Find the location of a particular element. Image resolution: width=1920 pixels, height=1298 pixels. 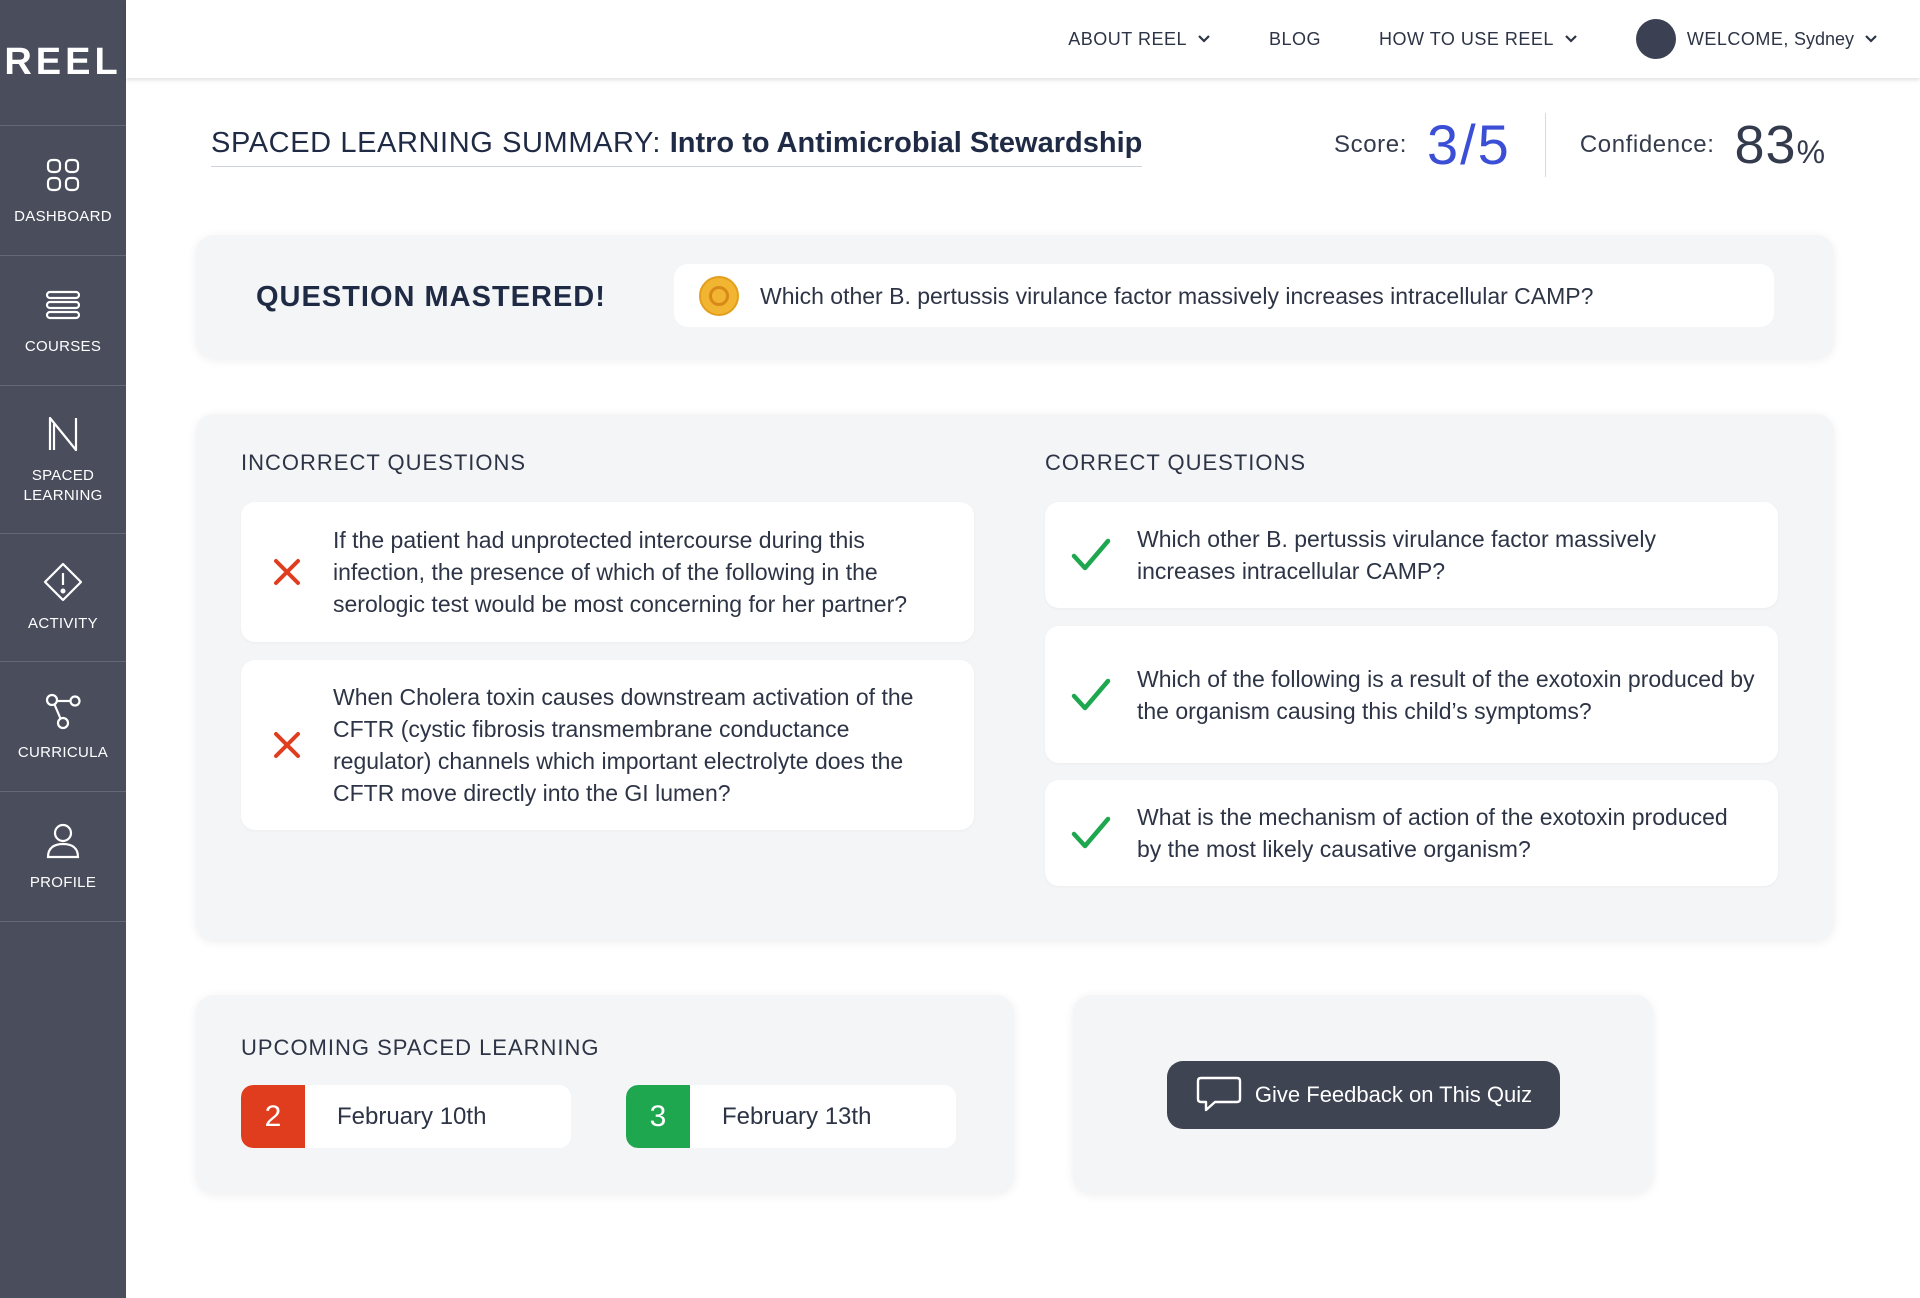

alert-diamond-icon is located at coordinates (63, 581).